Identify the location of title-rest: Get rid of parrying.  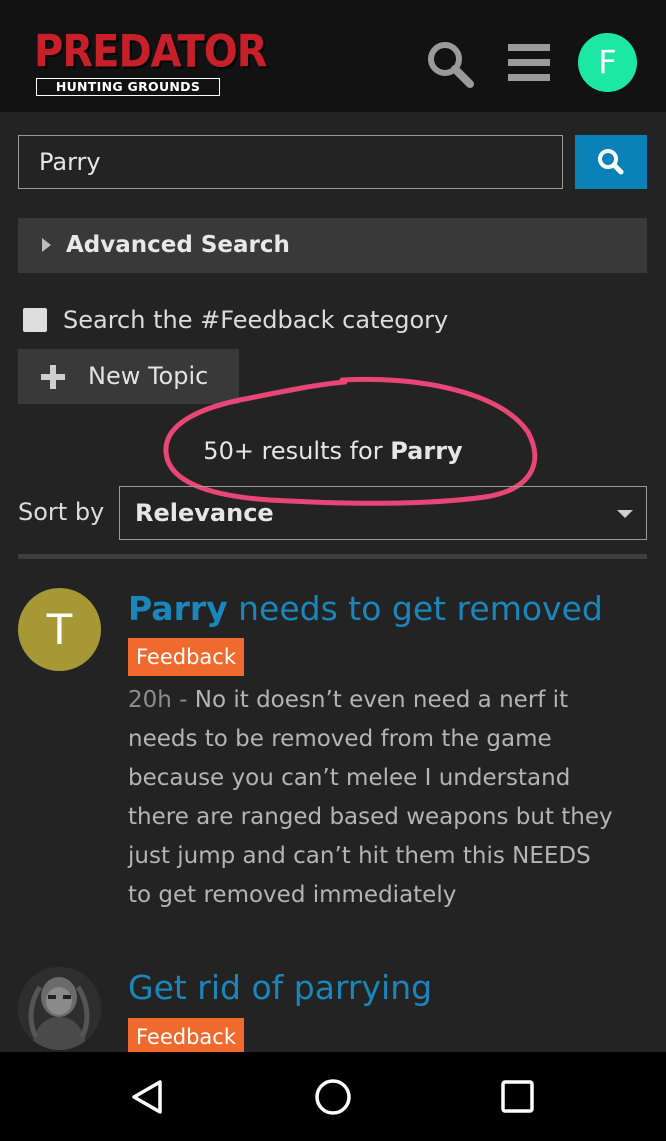
(280, 987).